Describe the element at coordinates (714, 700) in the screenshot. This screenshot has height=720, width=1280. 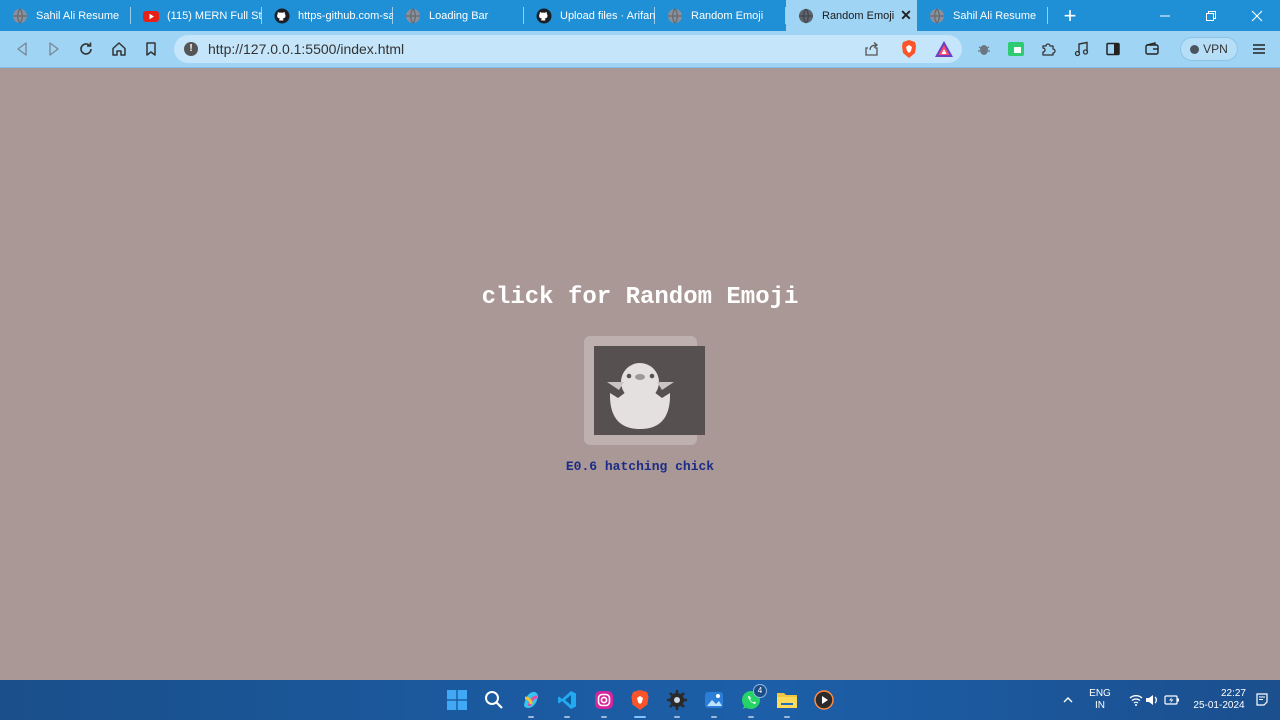
I see `photos-icon` at that location.